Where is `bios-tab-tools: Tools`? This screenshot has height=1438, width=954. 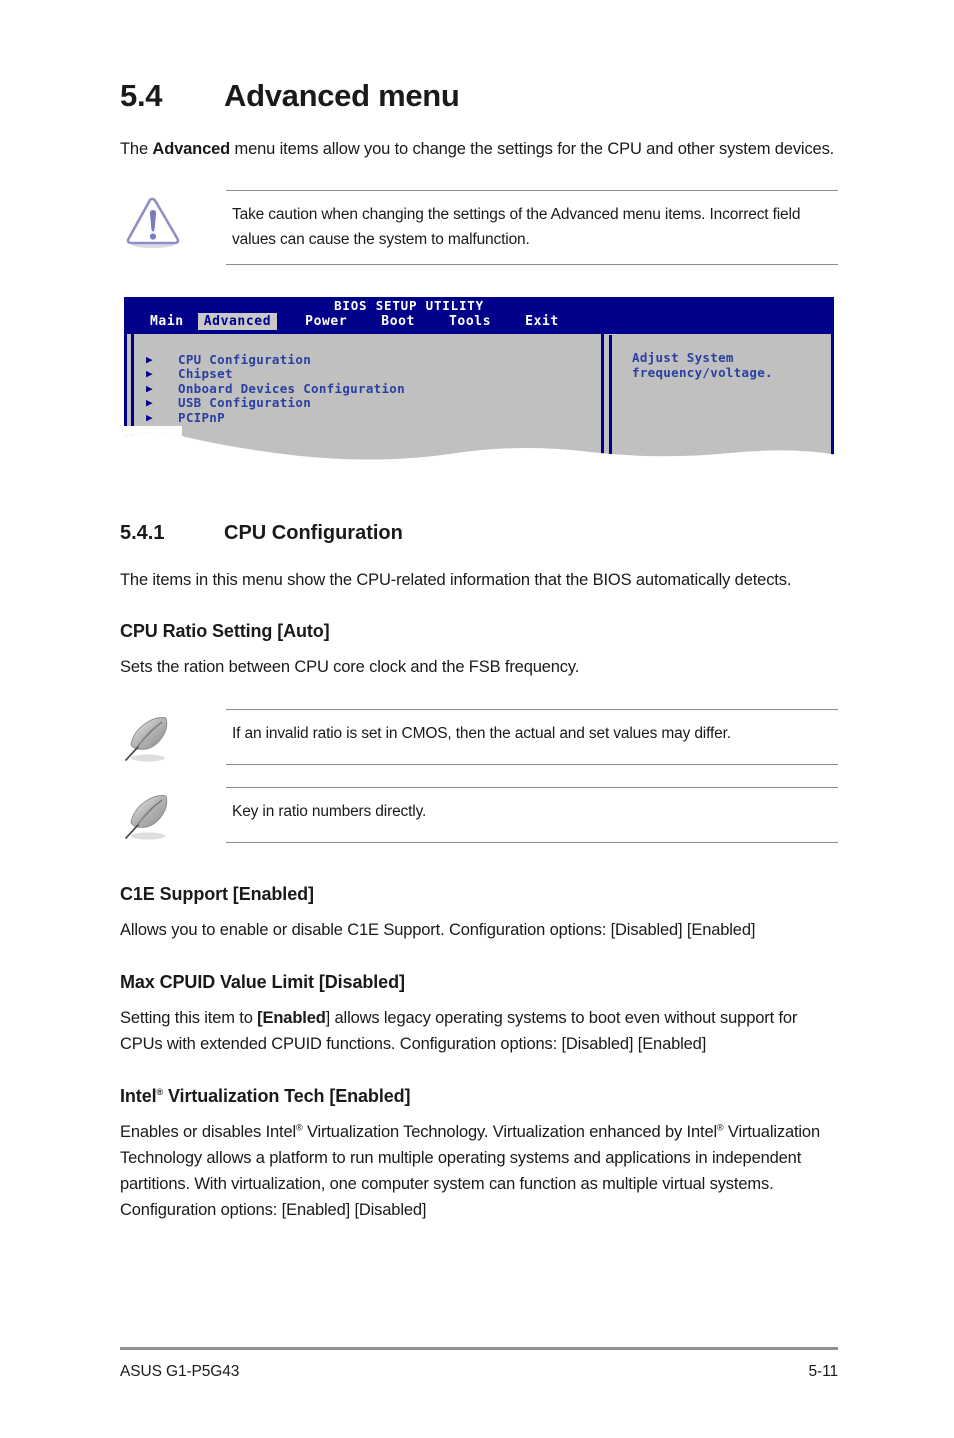 bios-tab-tools: Tools is located at coordinates (470, 321).